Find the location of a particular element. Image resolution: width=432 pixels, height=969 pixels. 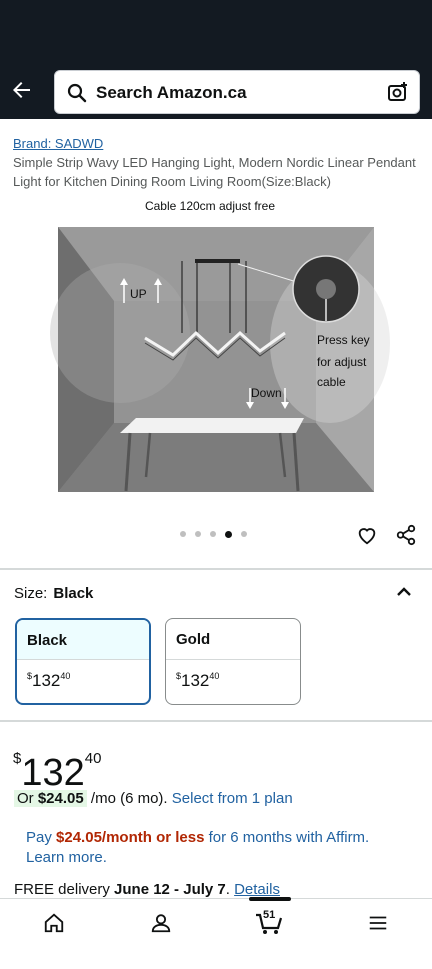

details-link: Details is located at coordinates (257, 889).